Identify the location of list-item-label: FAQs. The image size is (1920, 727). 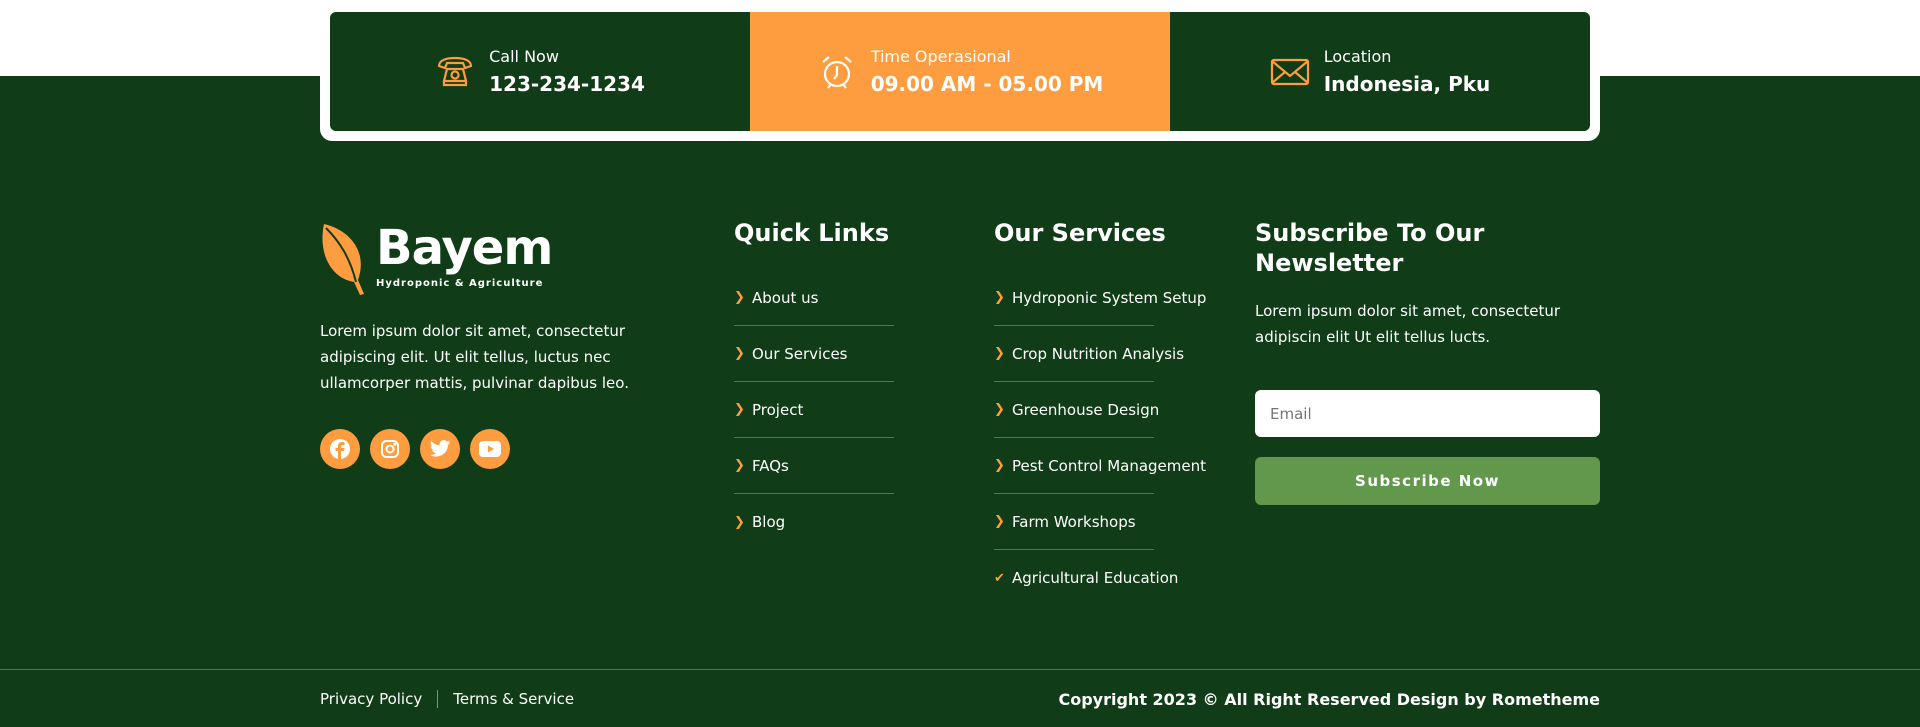
(770, 465).